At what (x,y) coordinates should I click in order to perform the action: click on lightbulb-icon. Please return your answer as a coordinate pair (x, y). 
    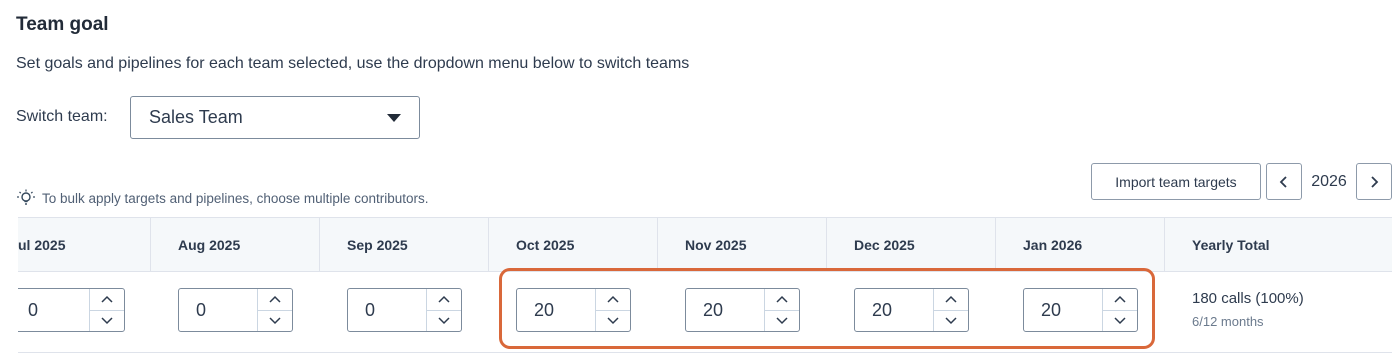
    Looking at the image, I should click on (26, 197).